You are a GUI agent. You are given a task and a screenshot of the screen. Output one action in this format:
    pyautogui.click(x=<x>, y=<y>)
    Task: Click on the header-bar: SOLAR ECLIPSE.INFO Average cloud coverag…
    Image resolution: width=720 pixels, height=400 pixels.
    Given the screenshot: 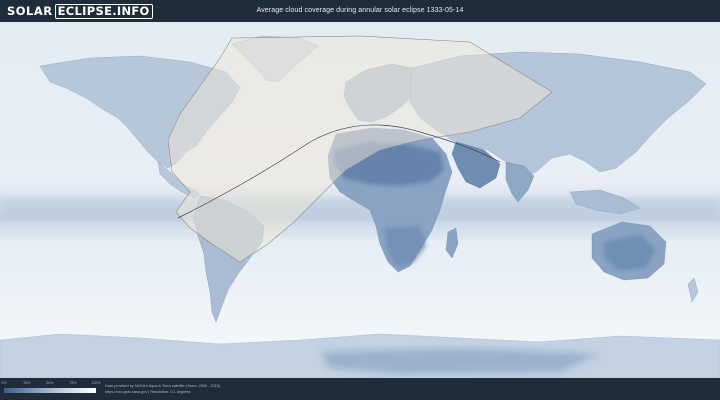 What is the action you would take?
    pyautogui.click(x=360, y=11)
    